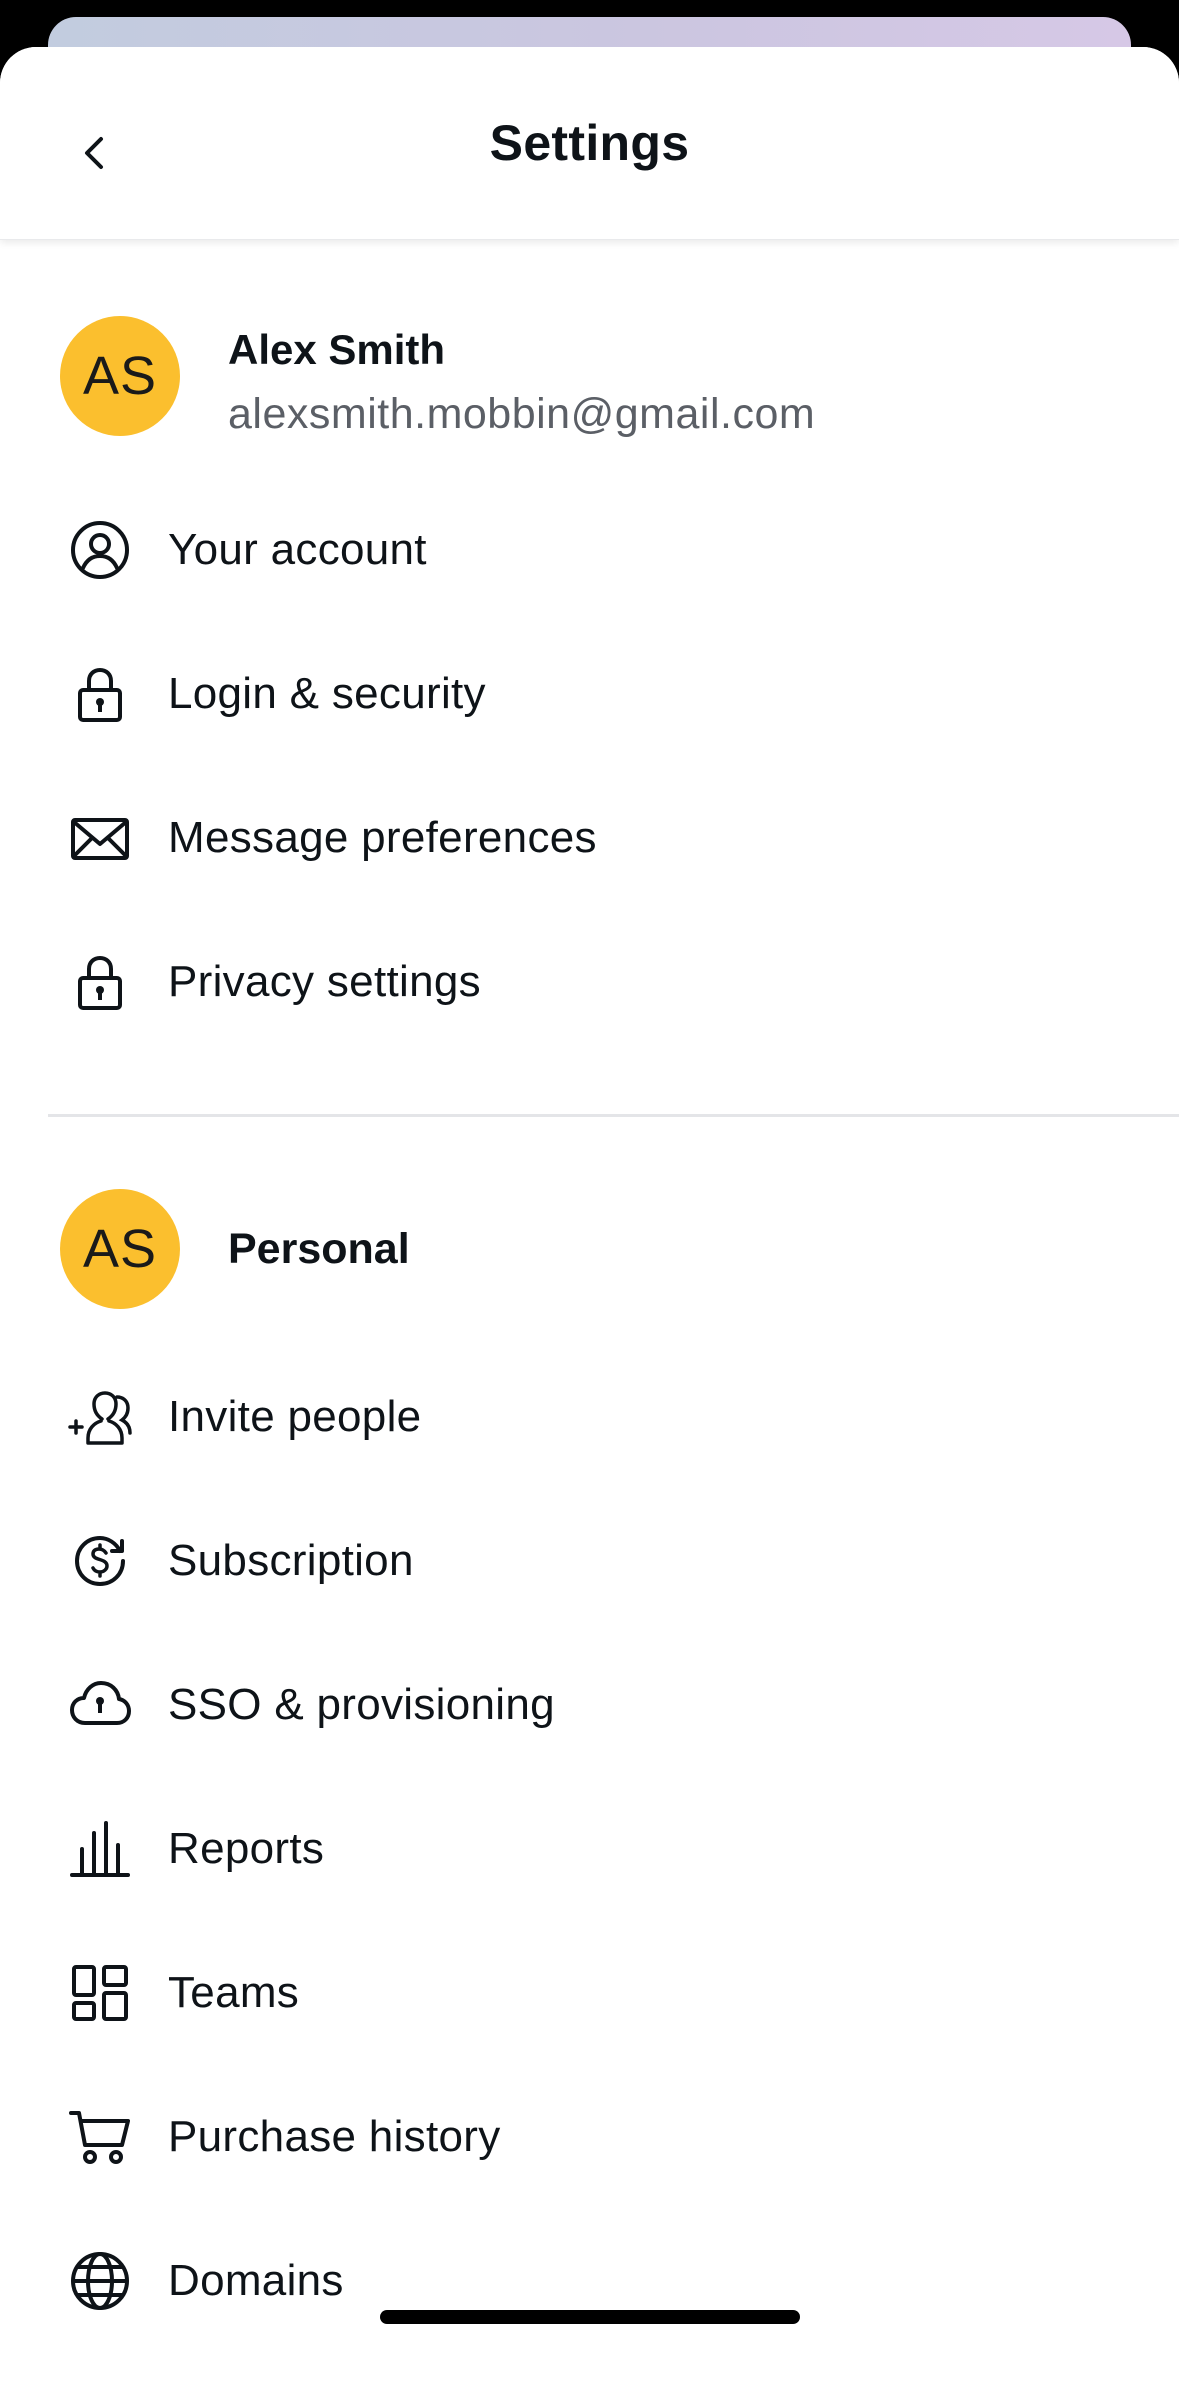 This screenshot has width=1179, height=2396. What do you see at coordinates (589, 2137) in the screenshot?
I see `menu-item-purchase-history: Purchase history` at bounding box center [589, 2137].